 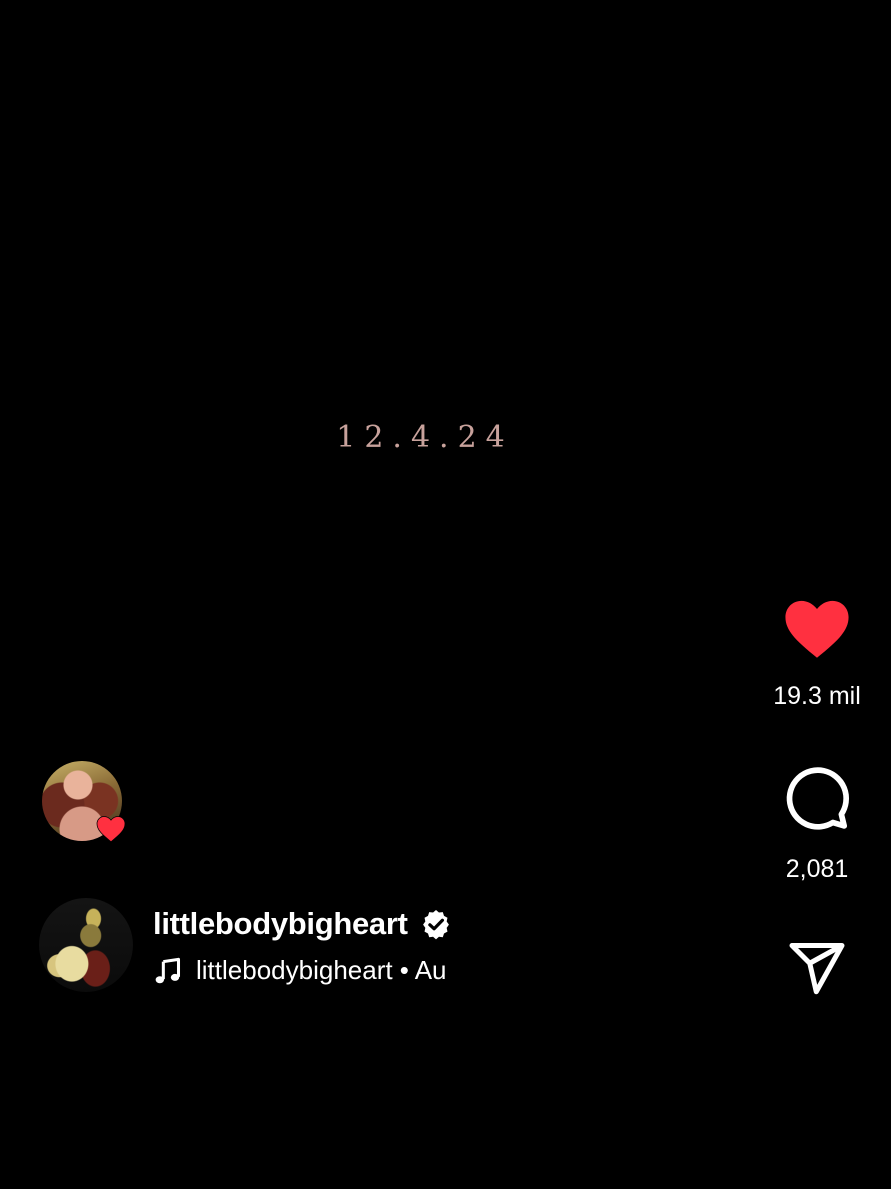 I want to click on audio-attribution: littlebodybigheart • Au, so click(x=319, y=970).